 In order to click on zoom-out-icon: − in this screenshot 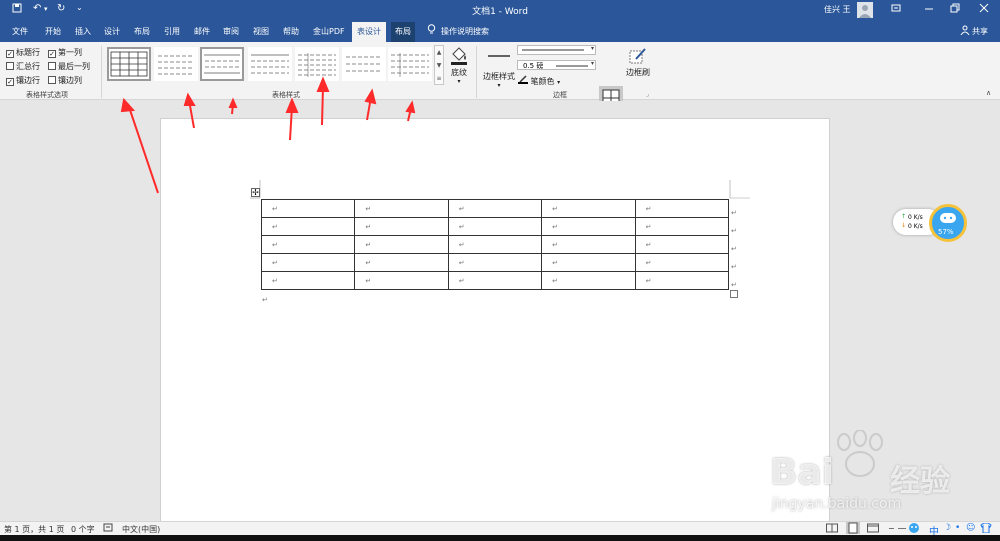, I will do `click(891, 528)`.